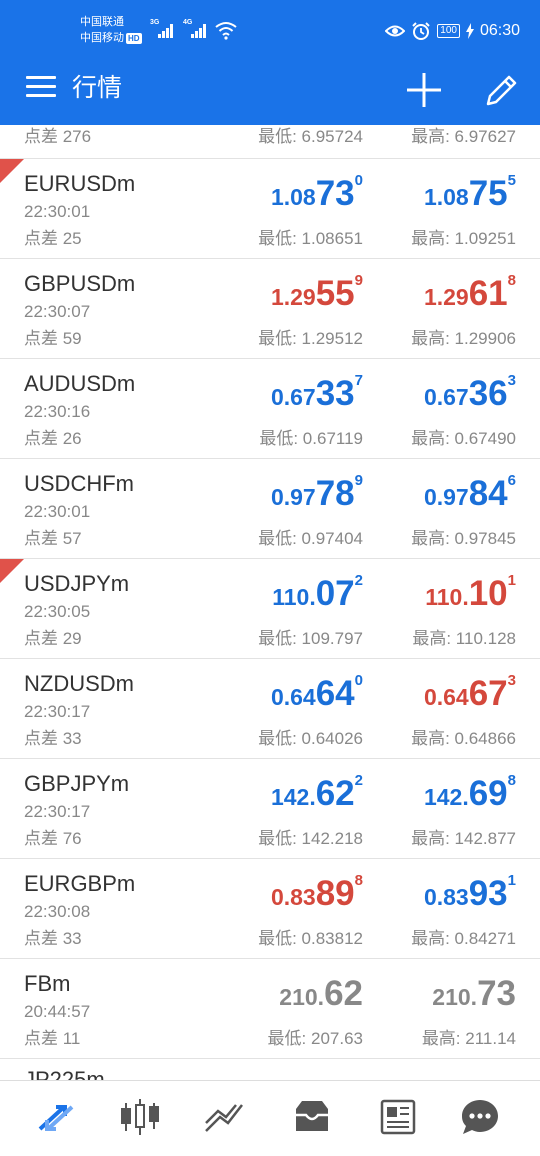 This screenshot has height=1156, width=540. I want to click on quote-time: 22:30:05, so click(57, 611).